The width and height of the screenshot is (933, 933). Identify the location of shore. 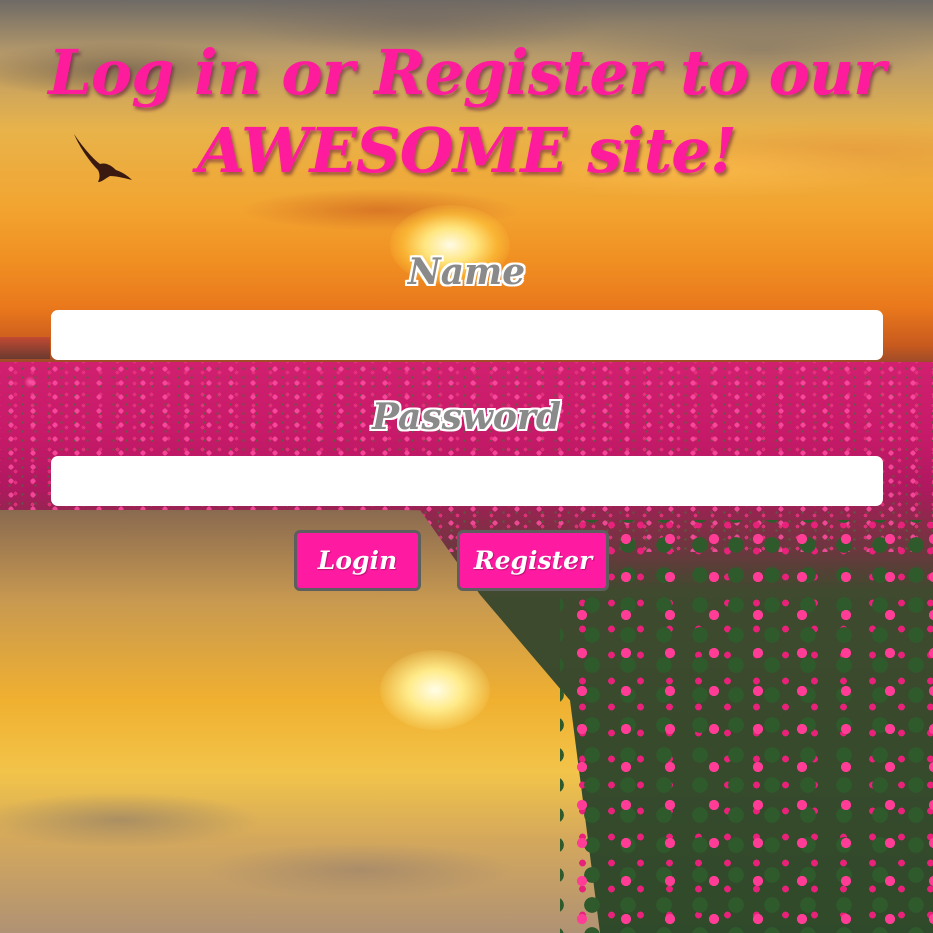
(25, 348).